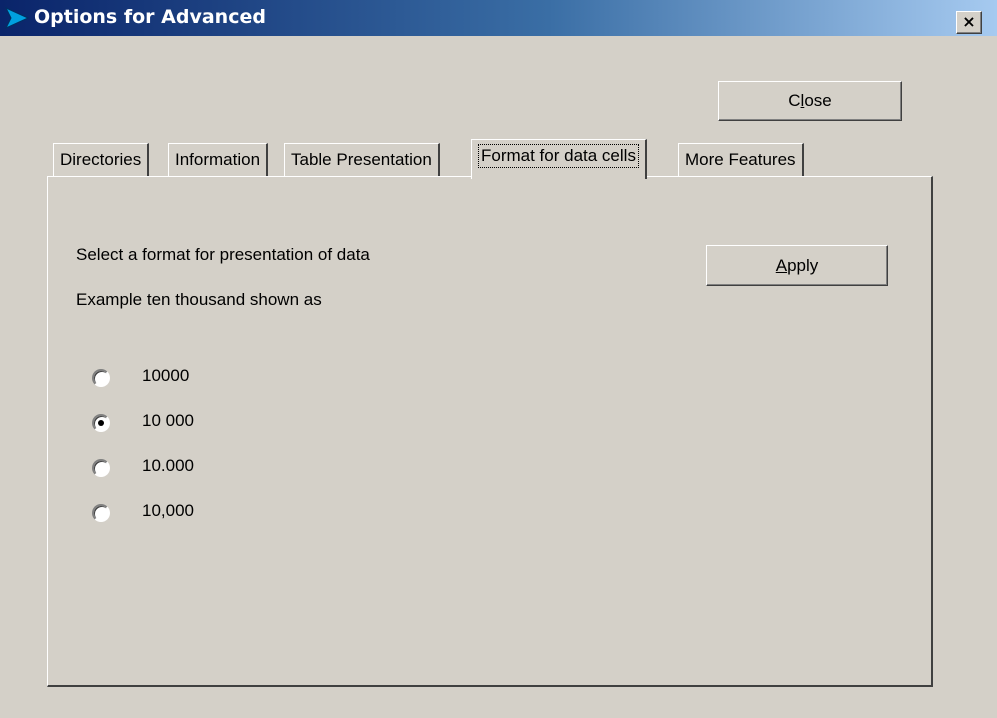  Describe the element at coordinates (166, 375) in the screenshot. I see `format-option-label: 10000` at that location.